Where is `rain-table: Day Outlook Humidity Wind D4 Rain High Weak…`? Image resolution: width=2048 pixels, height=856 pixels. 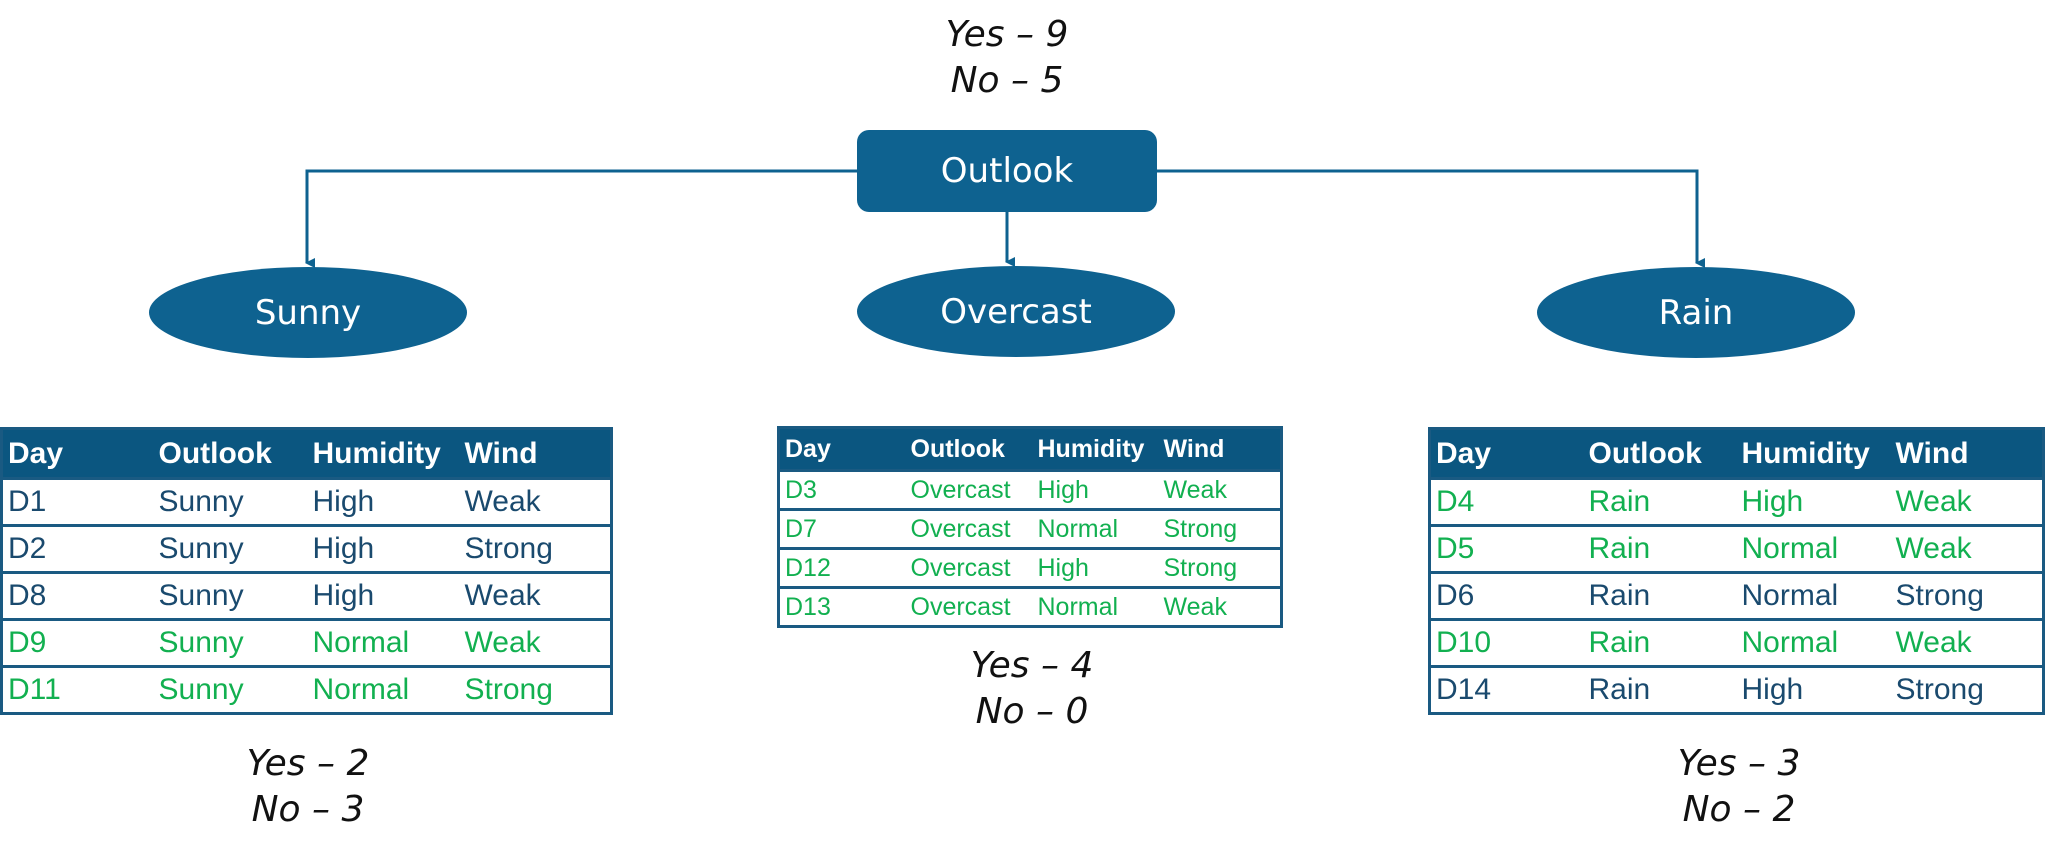 rain-table: Day Outlook Humidity Wind D4 Rain High Weak… is located at coordinates (1736, 571).